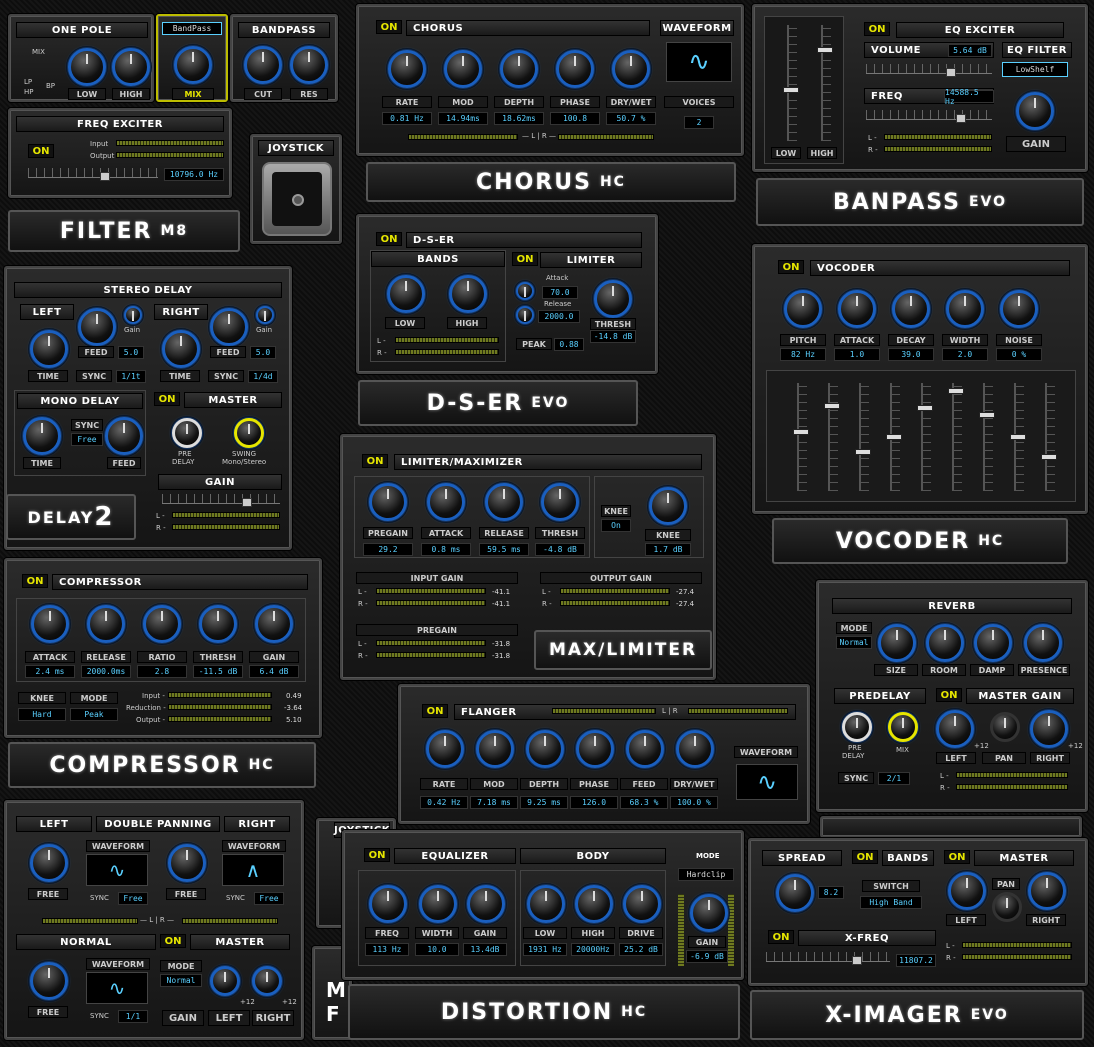 The height and width of the screenshot is (1047, 1094). Describe the element at coordinates (929, 116) in the screenshot. I see `freq-slider` at that location.